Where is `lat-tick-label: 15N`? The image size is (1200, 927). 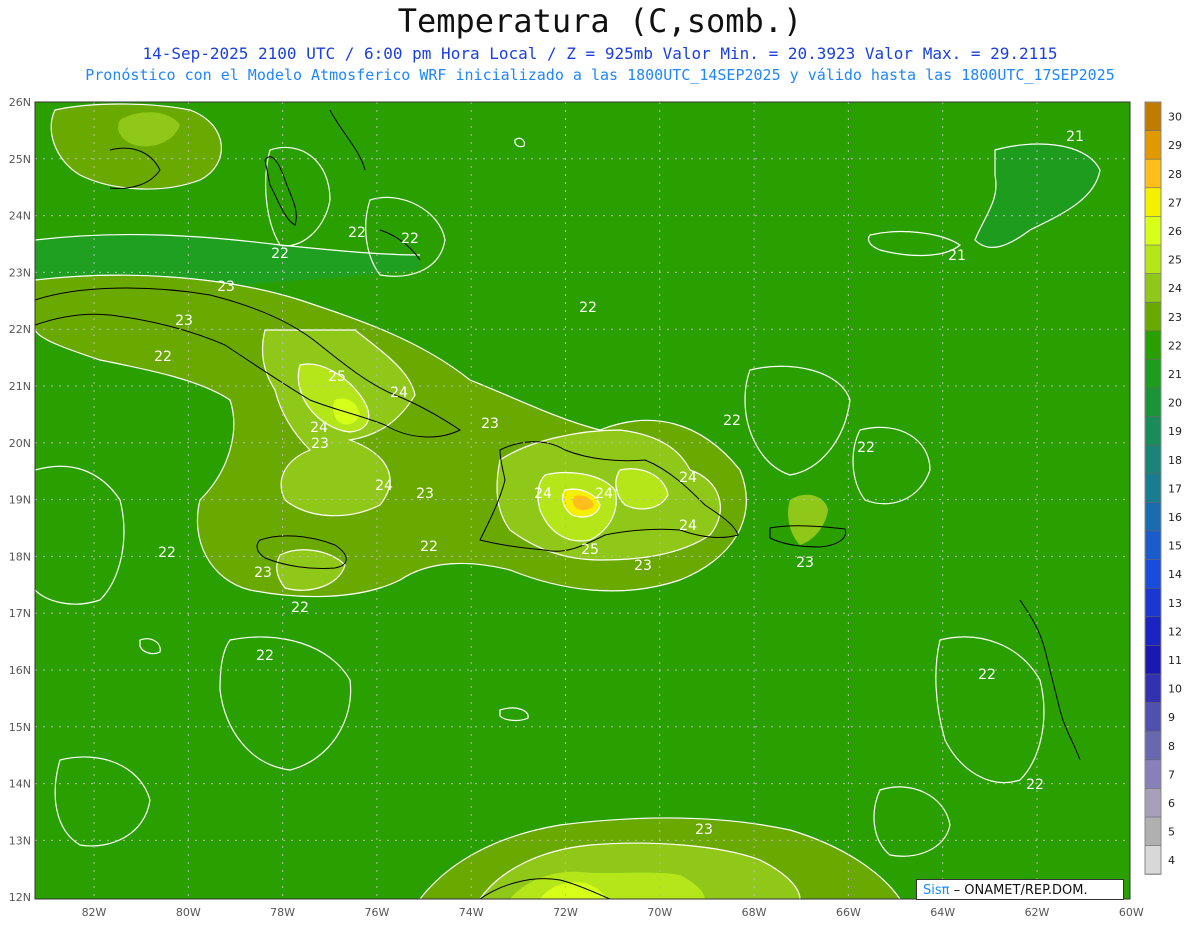 lat-tick-label: 15N is located at coordinates (20, 727).